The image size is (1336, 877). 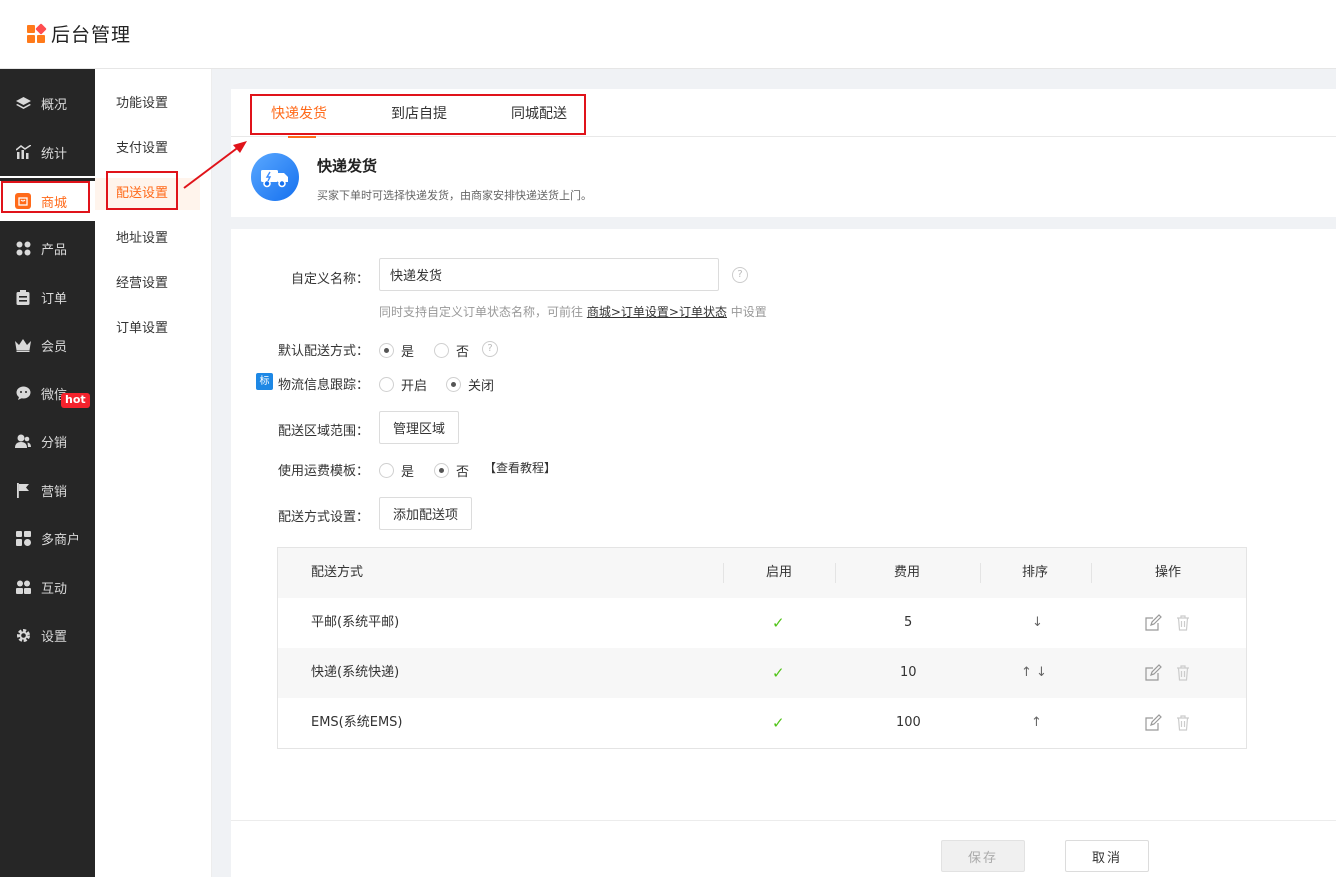 I want to click on sidebar-item-overview: 概况, so click(x=47, y=103).